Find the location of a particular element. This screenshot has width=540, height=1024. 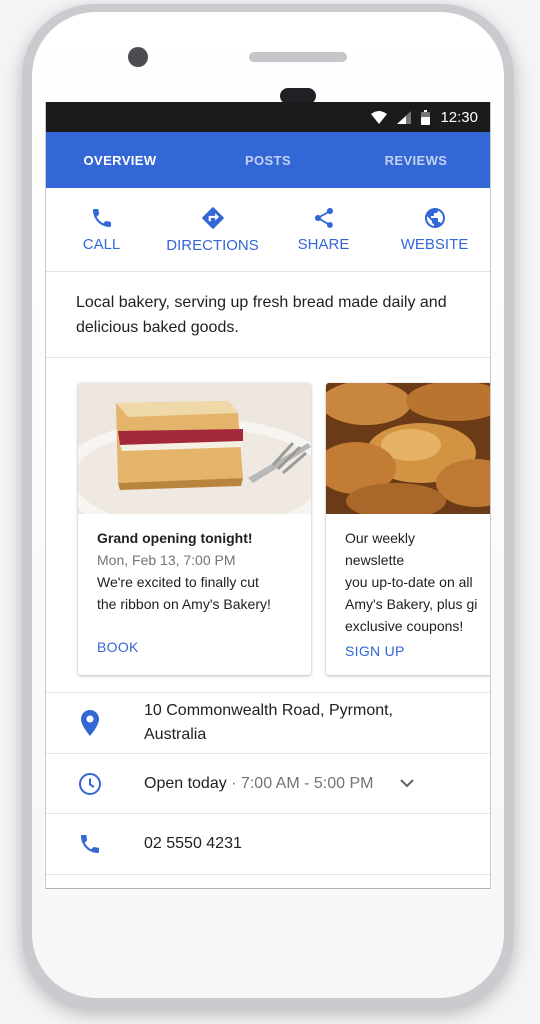

directions-button: DIRECTIONS is located at coordinates (212, 229).